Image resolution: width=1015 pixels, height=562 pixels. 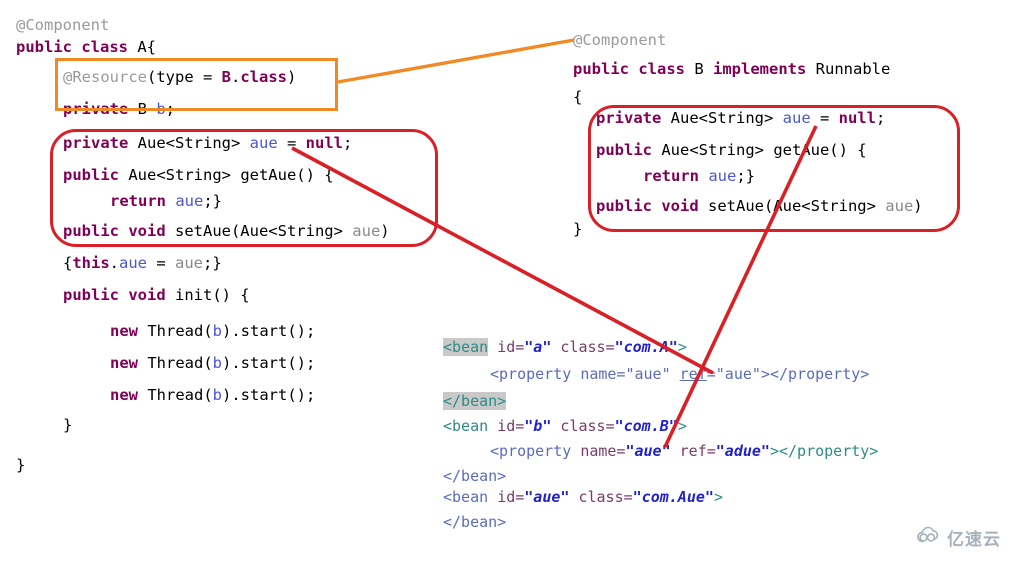 I want to click on code-token: ref=, so click(x=697, y=451).